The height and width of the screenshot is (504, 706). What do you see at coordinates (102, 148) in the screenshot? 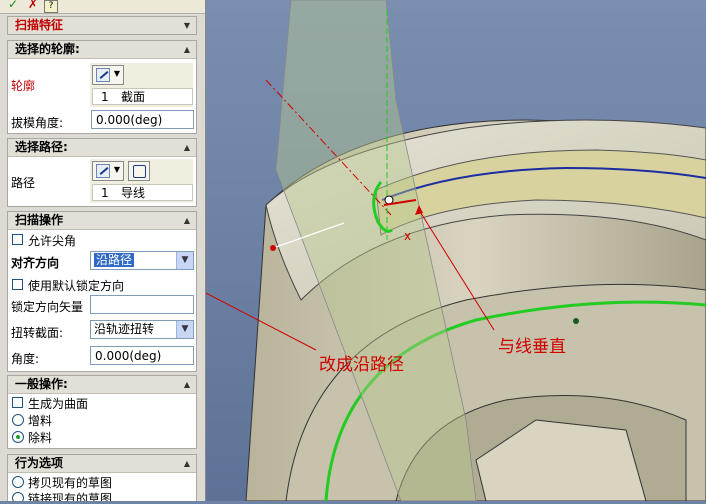
I see `path-section-header: 选择路径: ▲` at bounding box center [102, 148].